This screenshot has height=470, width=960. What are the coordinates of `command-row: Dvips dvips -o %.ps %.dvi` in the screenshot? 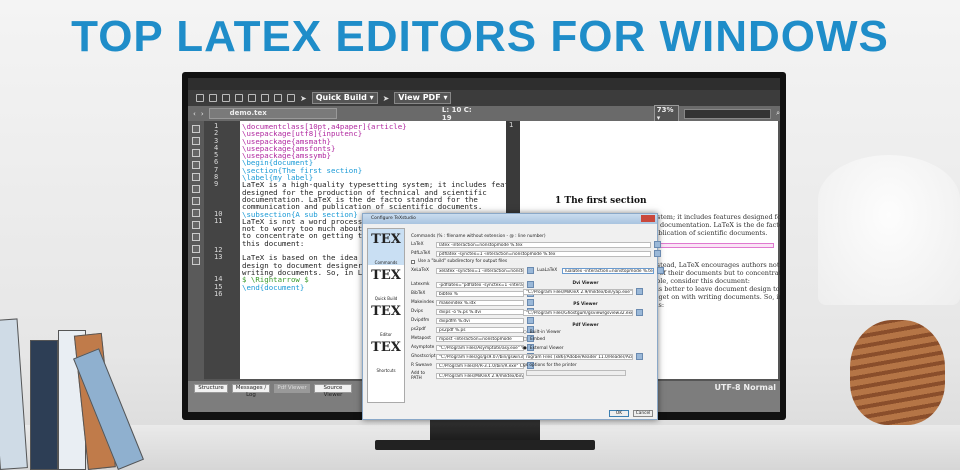 It's located at (472, 311).